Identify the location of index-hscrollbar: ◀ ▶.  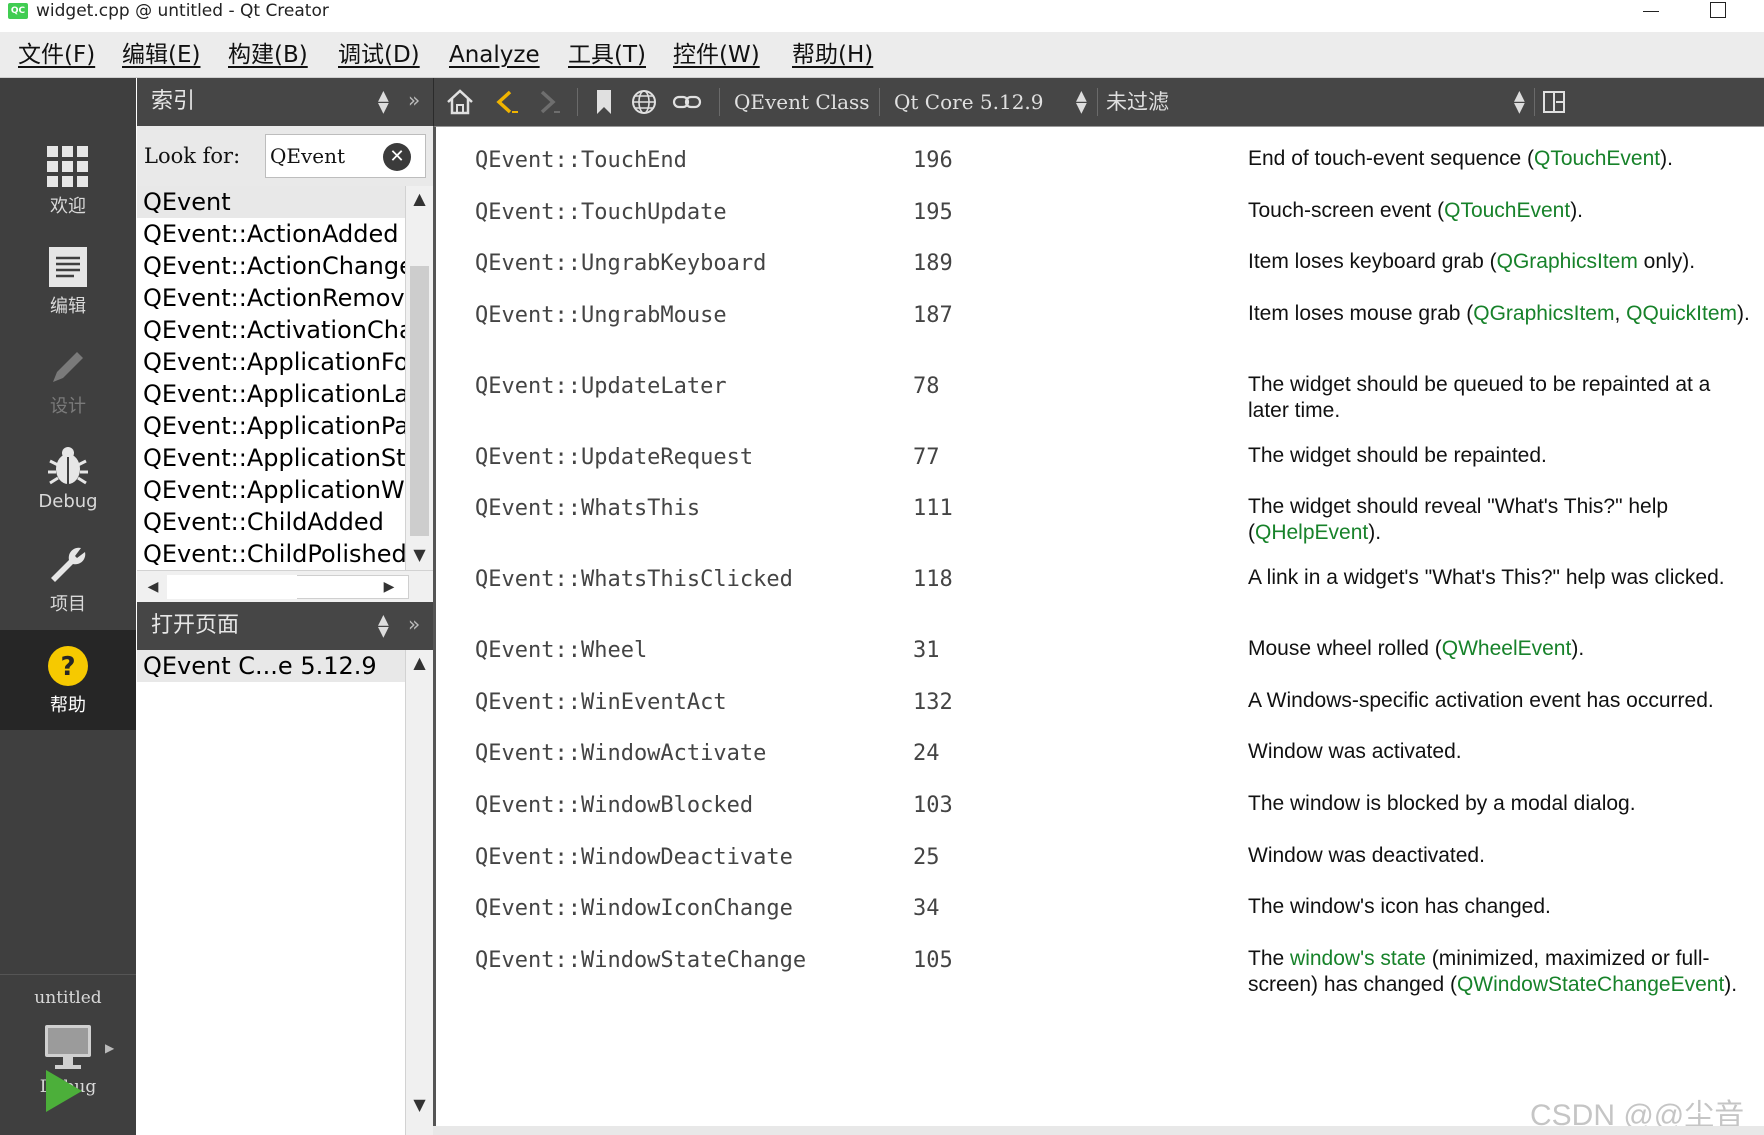
(285, 586).